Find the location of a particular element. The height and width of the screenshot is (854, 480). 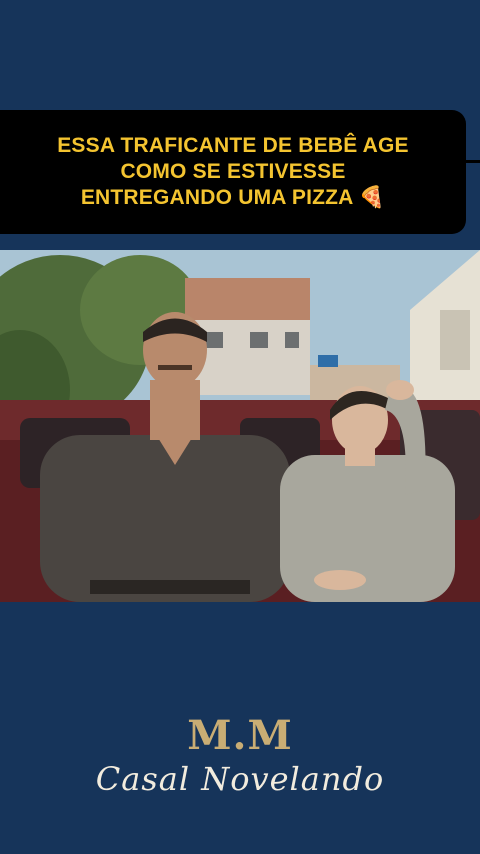

caption-line-1: ESSA TRAFICANTE DE BEBÊ AGE is located at coordinates (233, 145).